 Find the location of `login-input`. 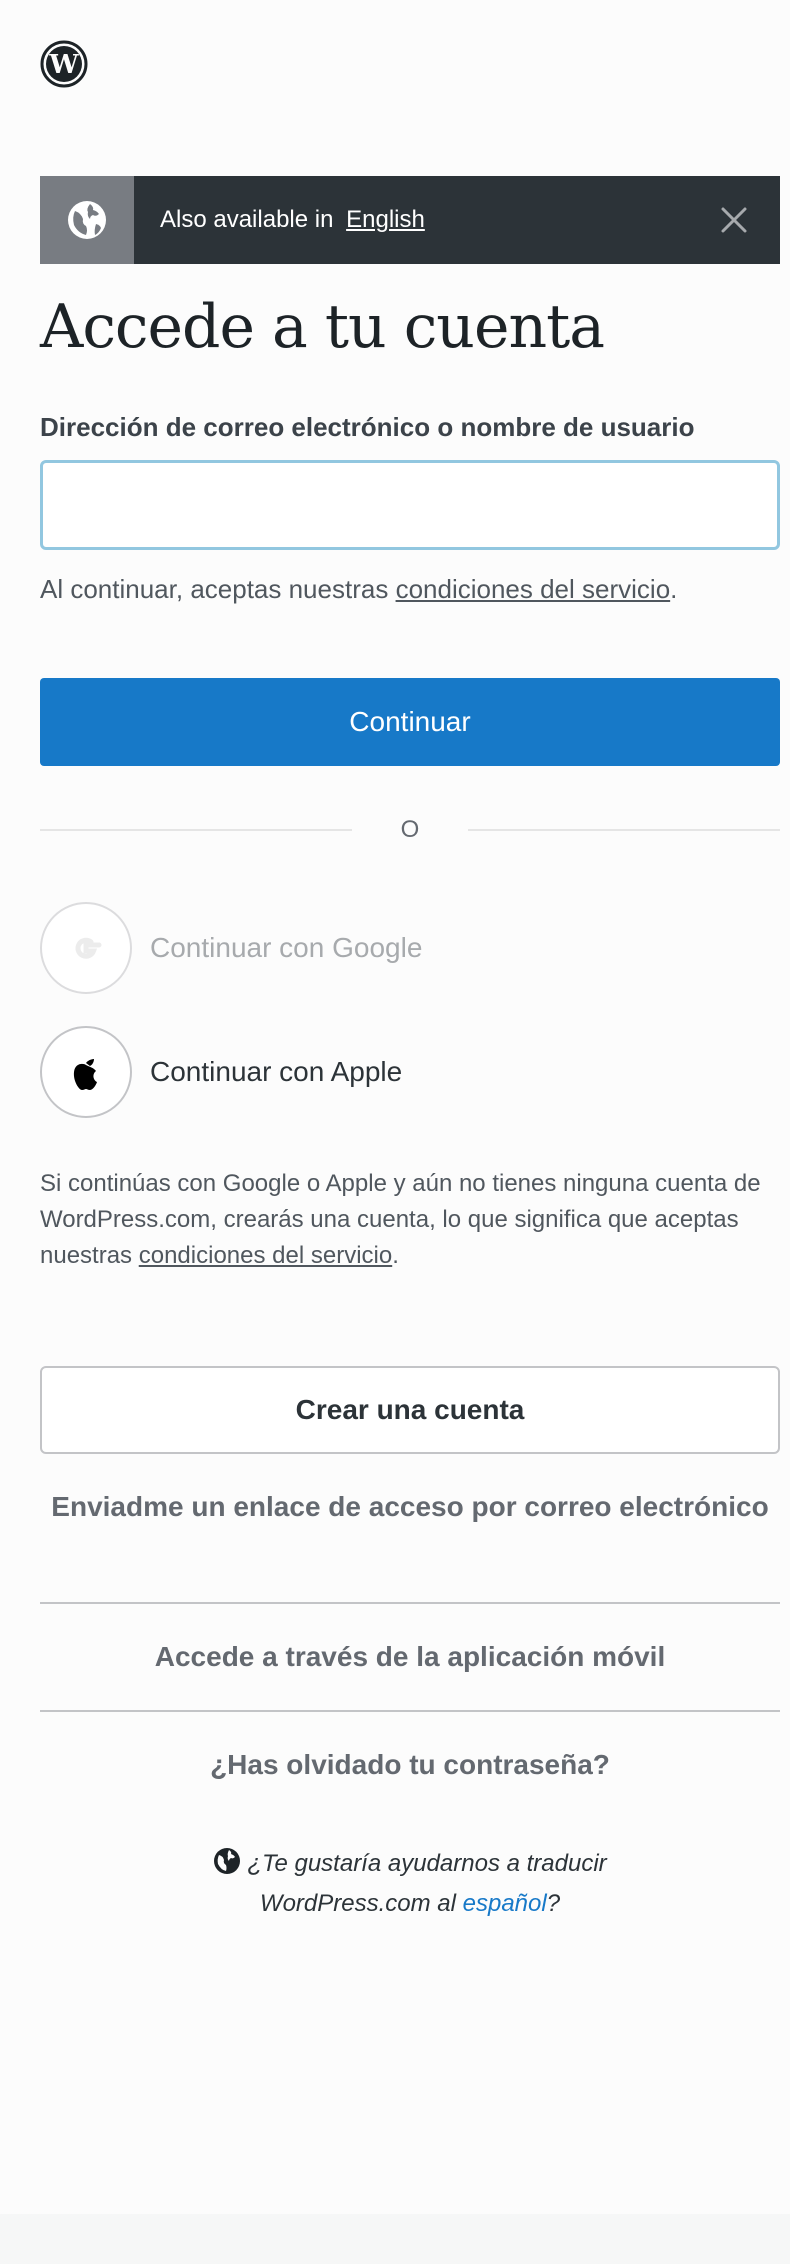

login-input is located at coordinates (410, 505).